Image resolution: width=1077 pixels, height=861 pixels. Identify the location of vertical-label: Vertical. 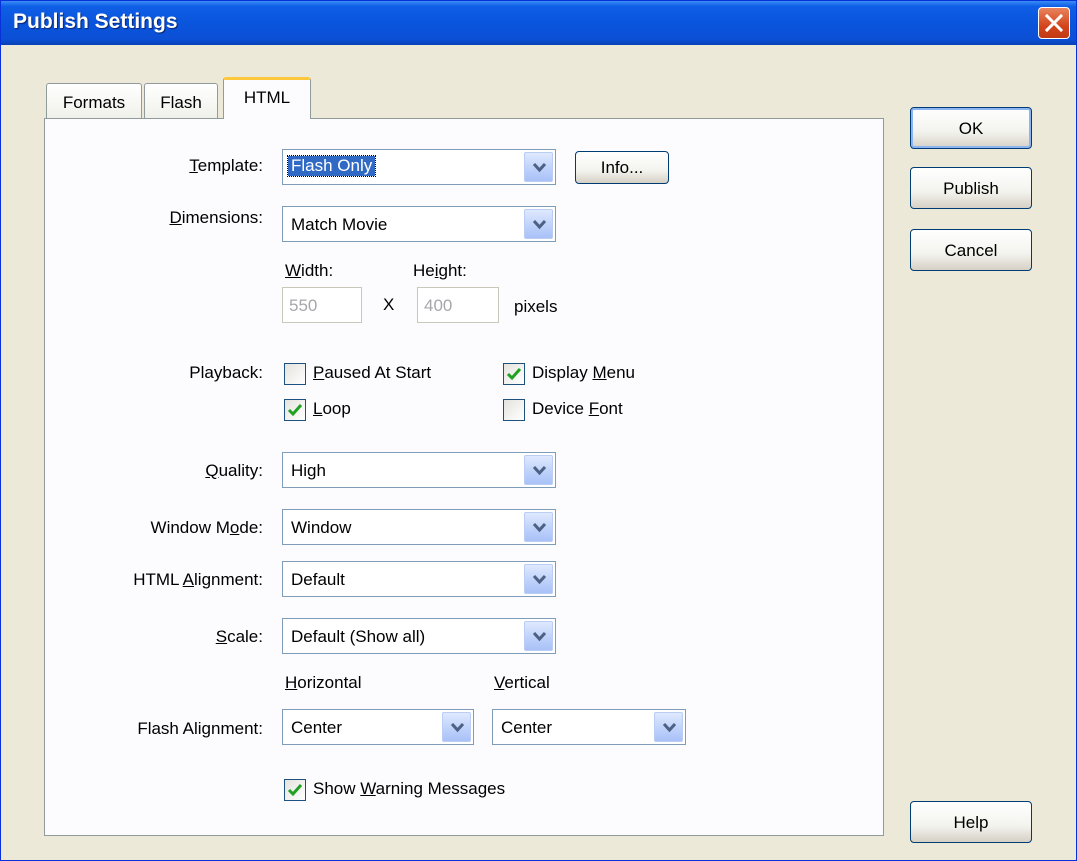
(522, 682).